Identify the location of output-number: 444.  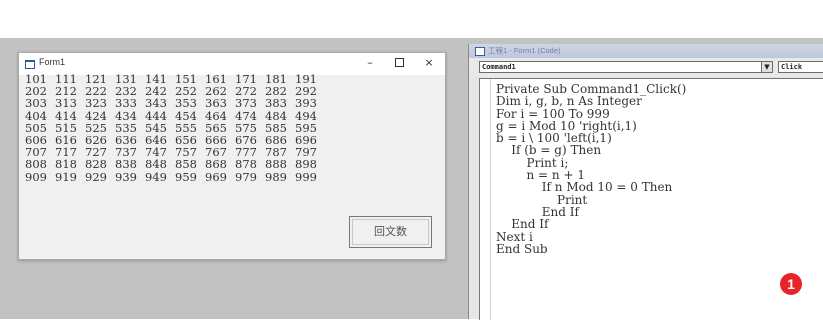
(156, 115).